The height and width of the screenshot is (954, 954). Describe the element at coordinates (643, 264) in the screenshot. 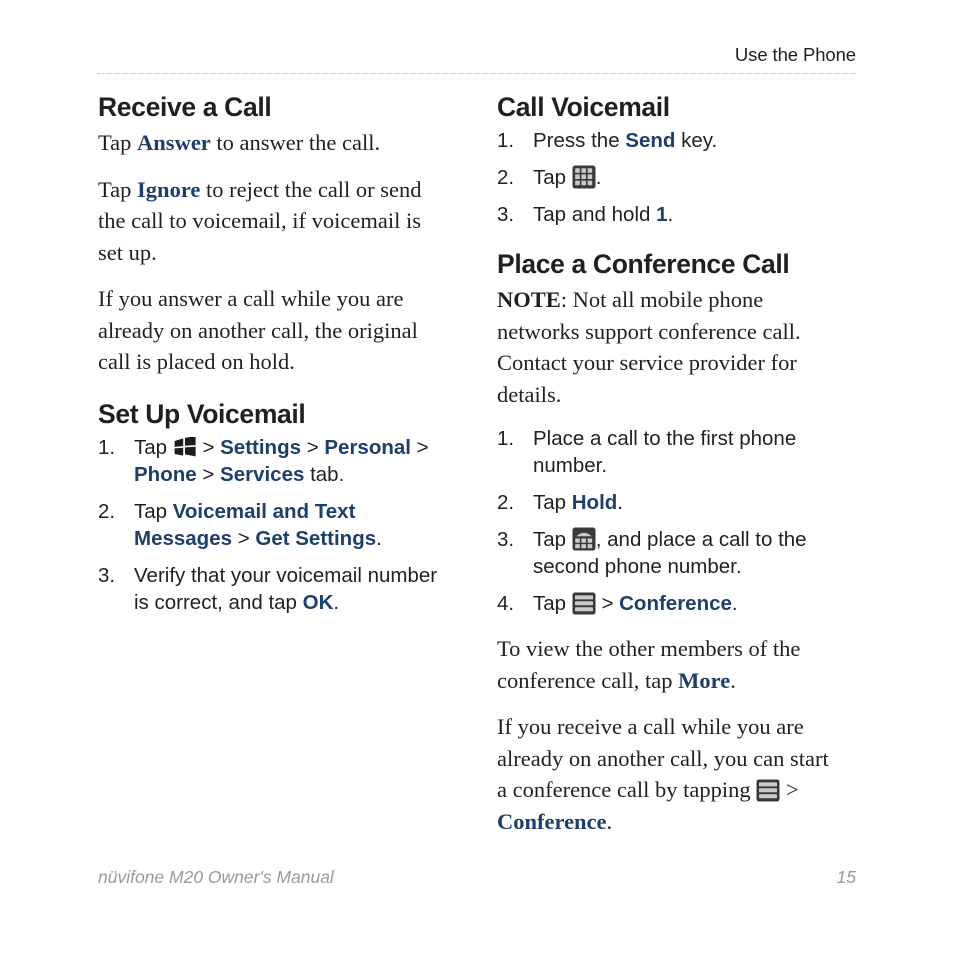

I see `section-heading: Place a Conference Call` at that location.